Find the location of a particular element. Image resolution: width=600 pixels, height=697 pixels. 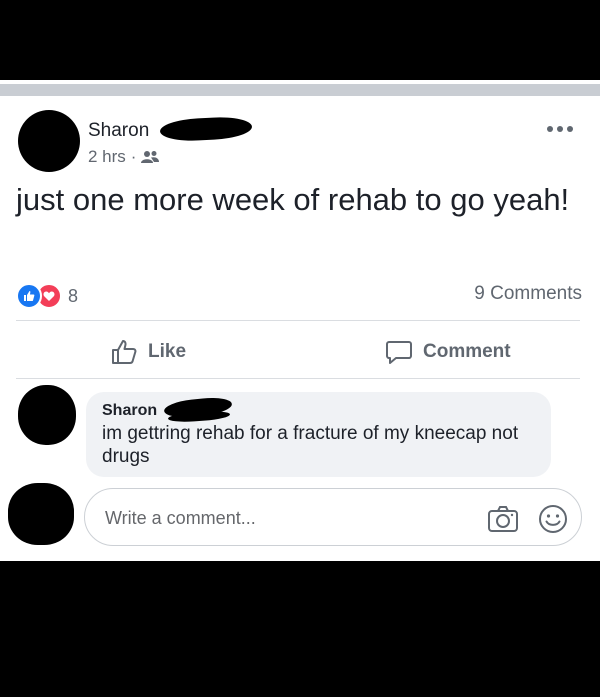

smiley-icon is located at coordinates (553, 519).